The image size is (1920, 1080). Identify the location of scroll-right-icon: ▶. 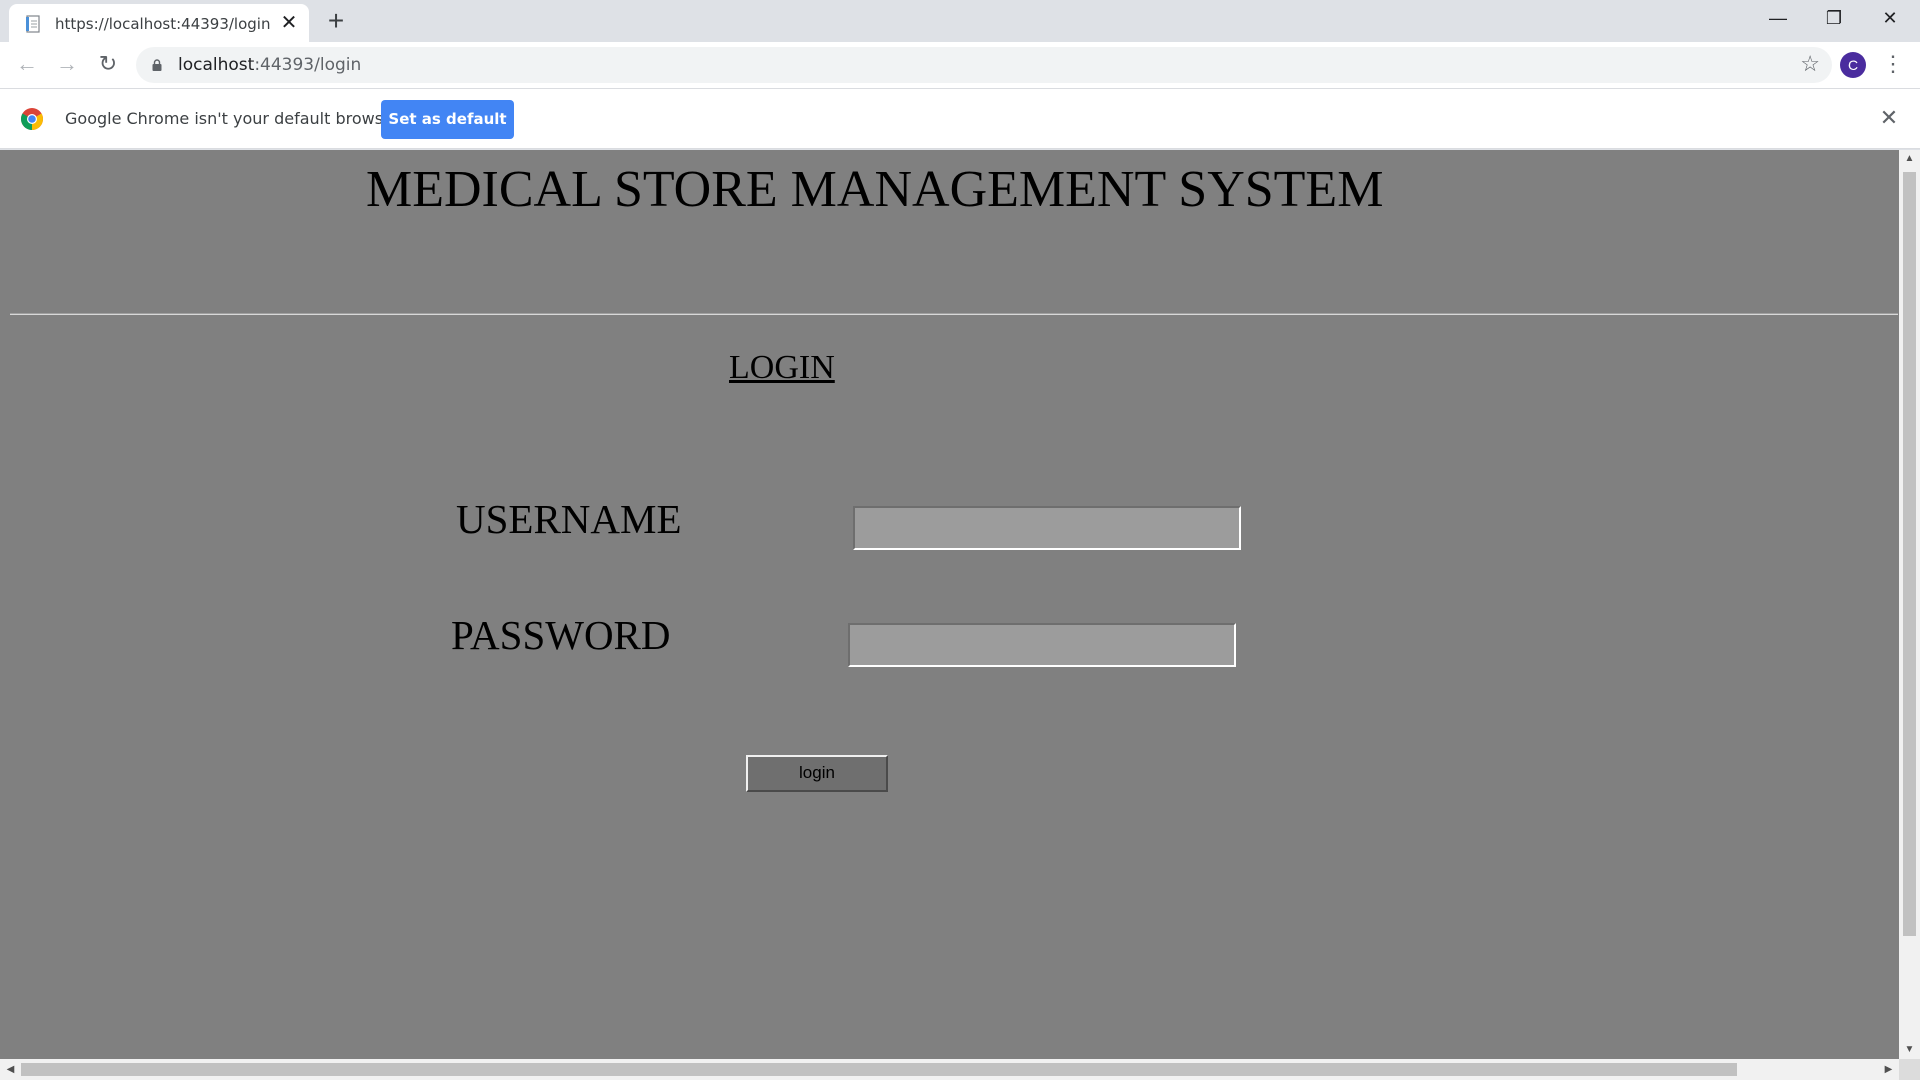
(1888, 1070).